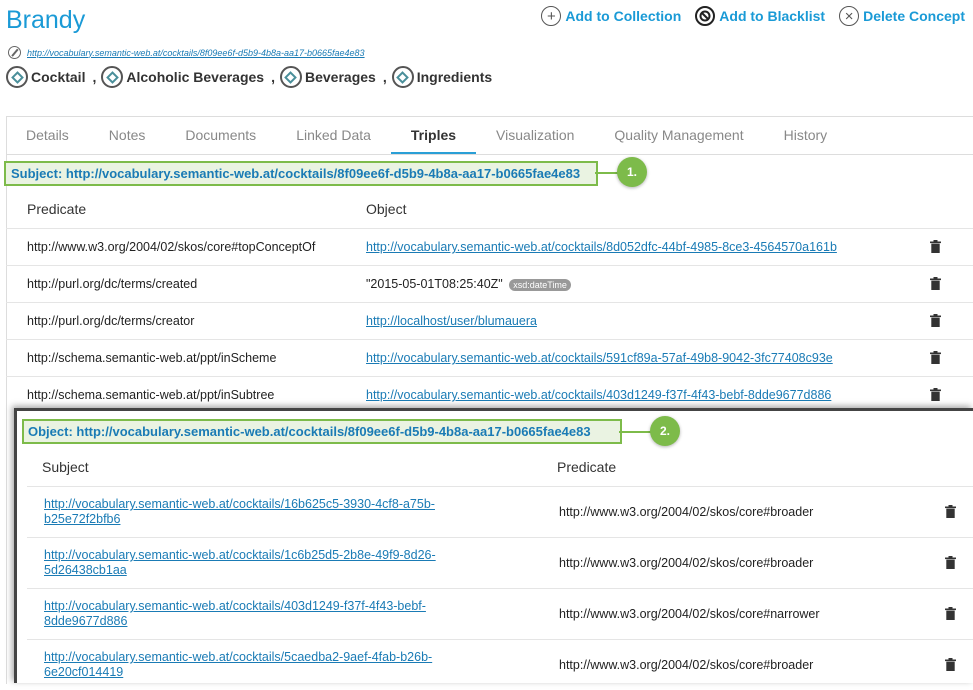 This screenshot has width=973, height=690. Describe the element at coordinates (14, 52) in the screenshot. I see `edit-pencil-icon` at that location.